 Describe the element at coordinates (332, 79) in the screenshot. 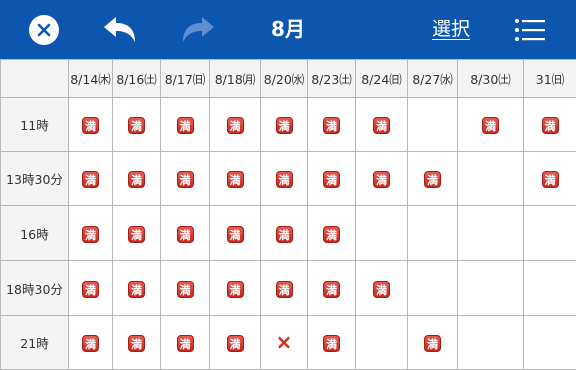

I see `date-header: 8/23㈯` at that location.